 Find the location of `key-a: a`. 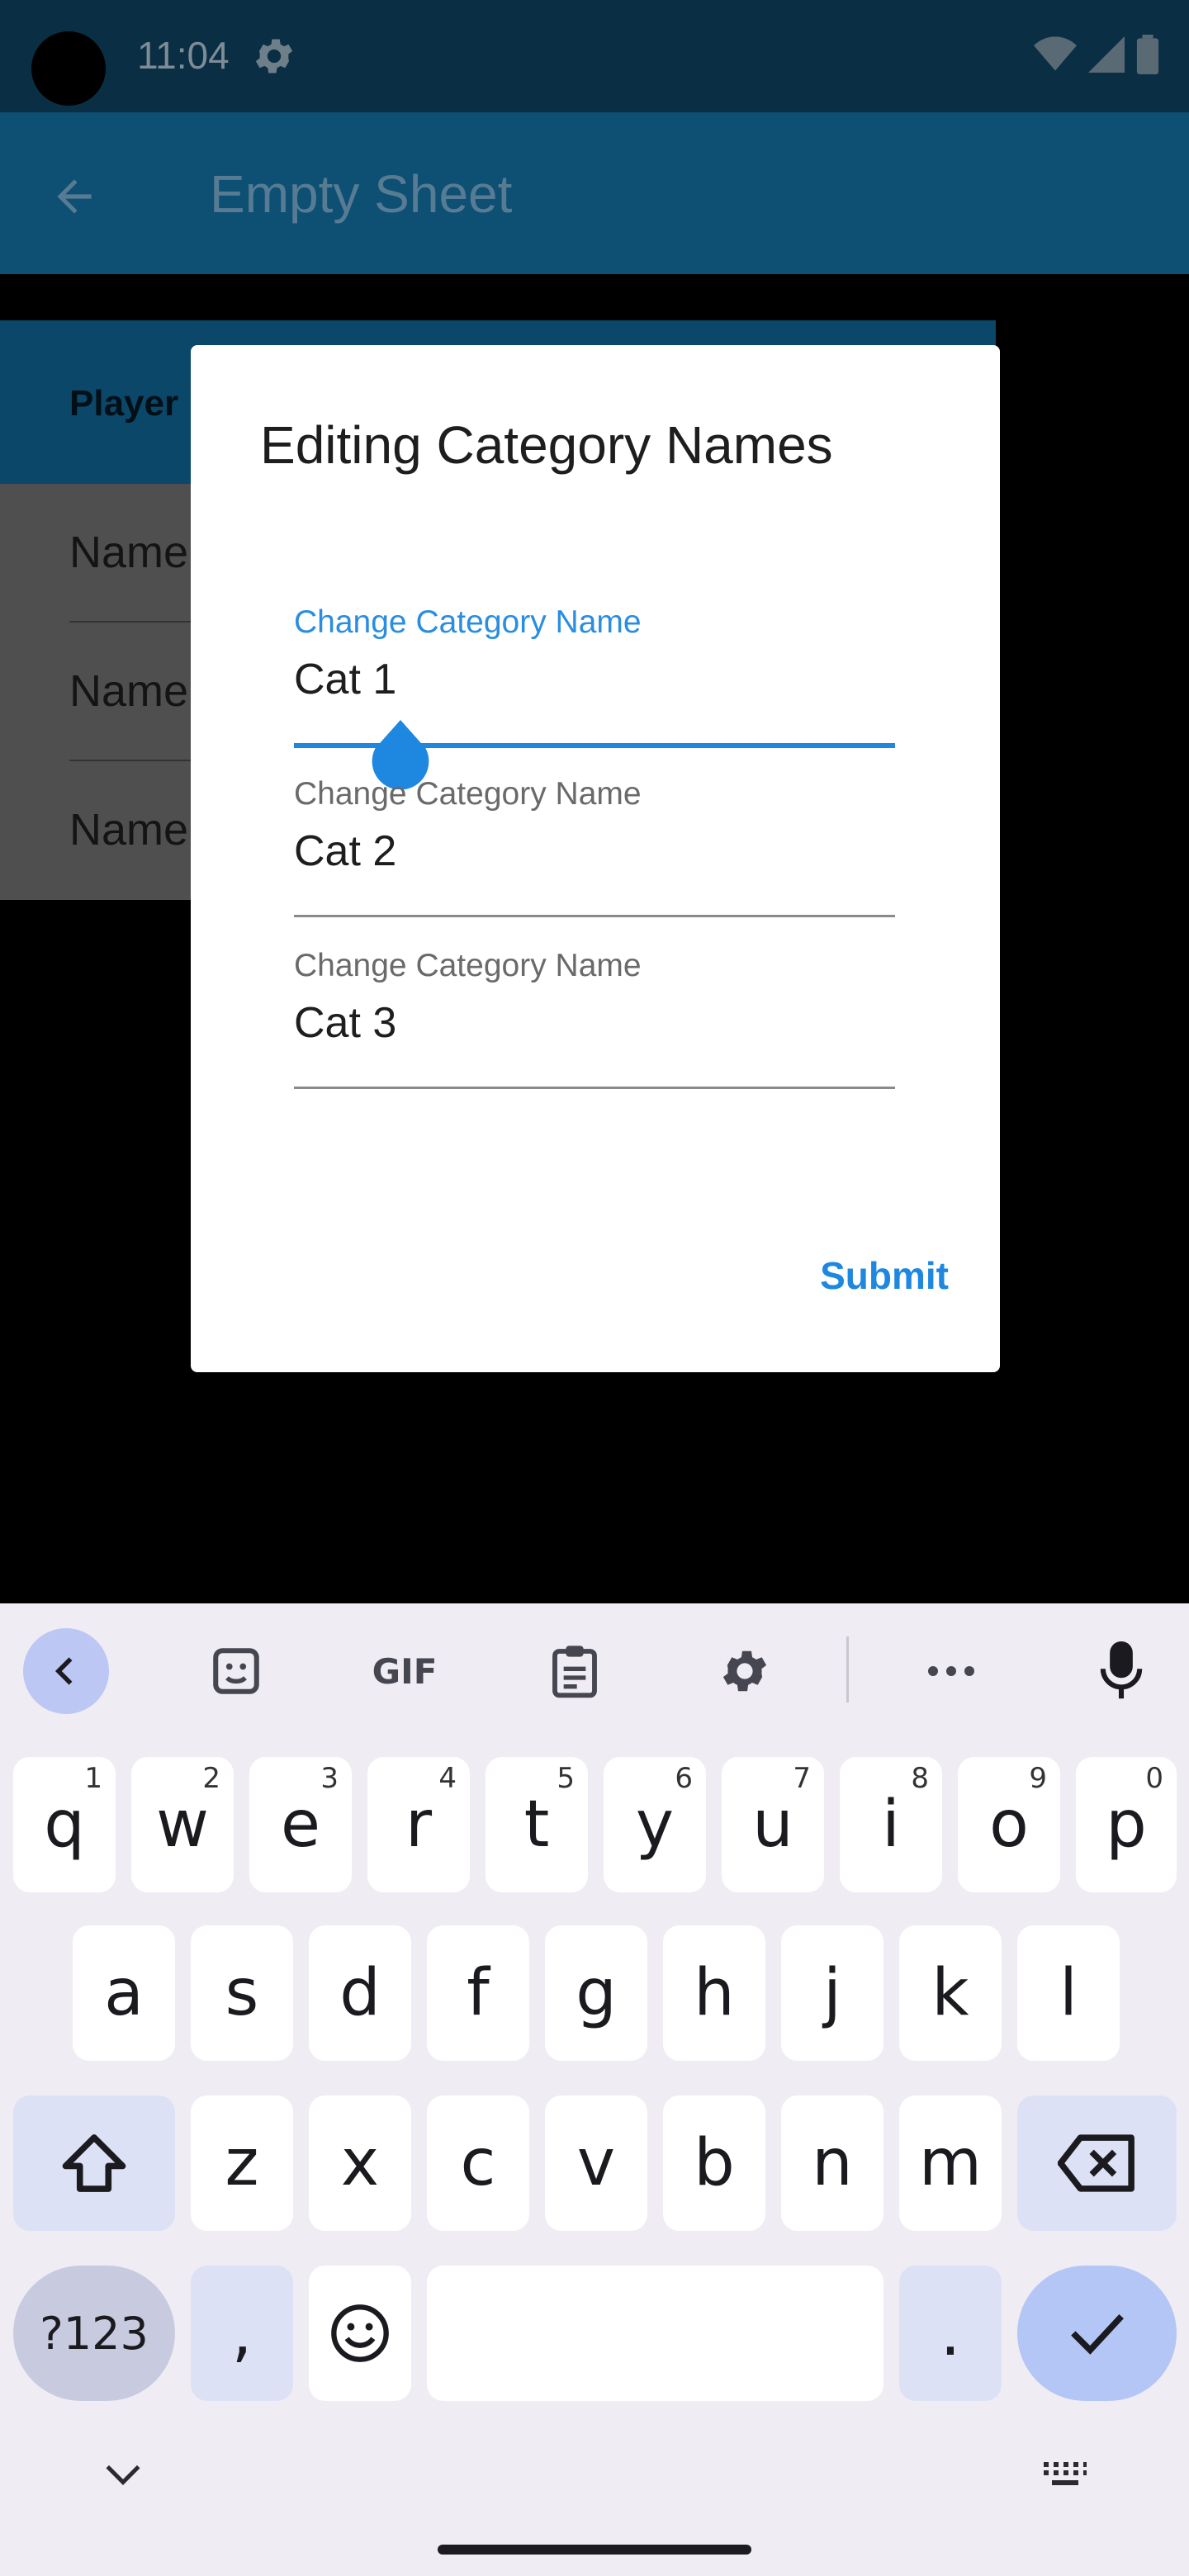

key-a: a is located at coordinates (124, 1993).